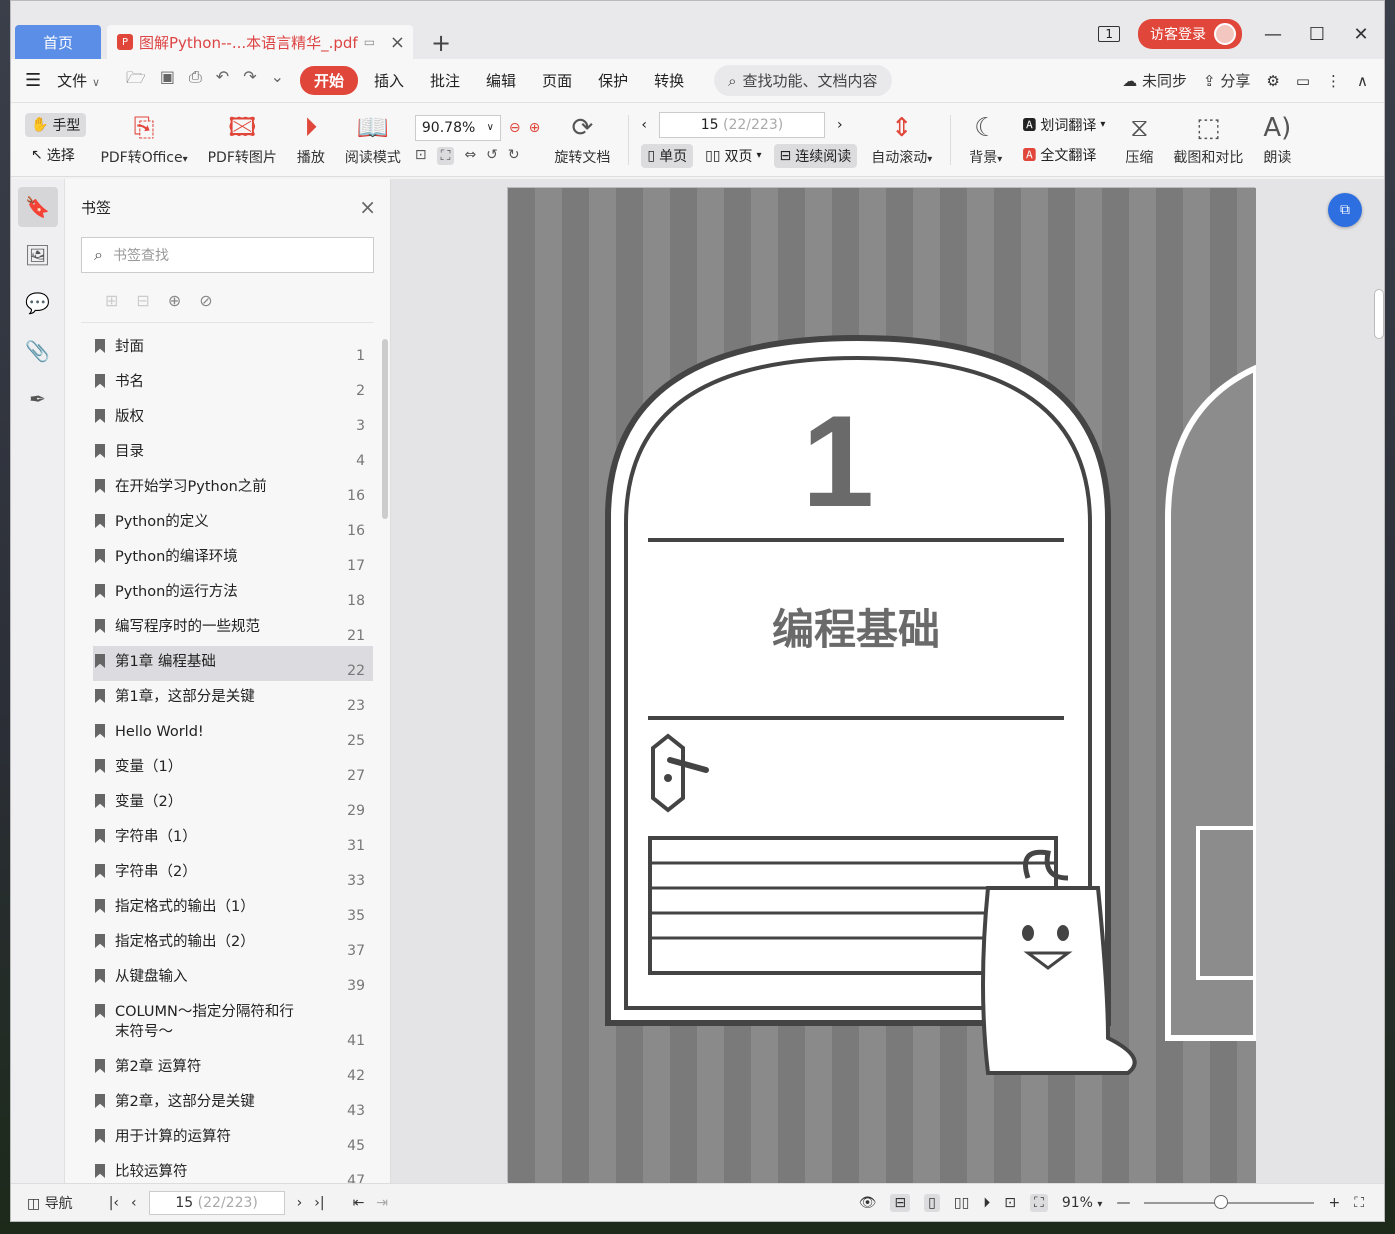 This screenshot has width=1395, height=1234. Describe the element at coordinates (1277, 140) in the screenshot. I see `read-aloud-button: A) 朗读` at that location.